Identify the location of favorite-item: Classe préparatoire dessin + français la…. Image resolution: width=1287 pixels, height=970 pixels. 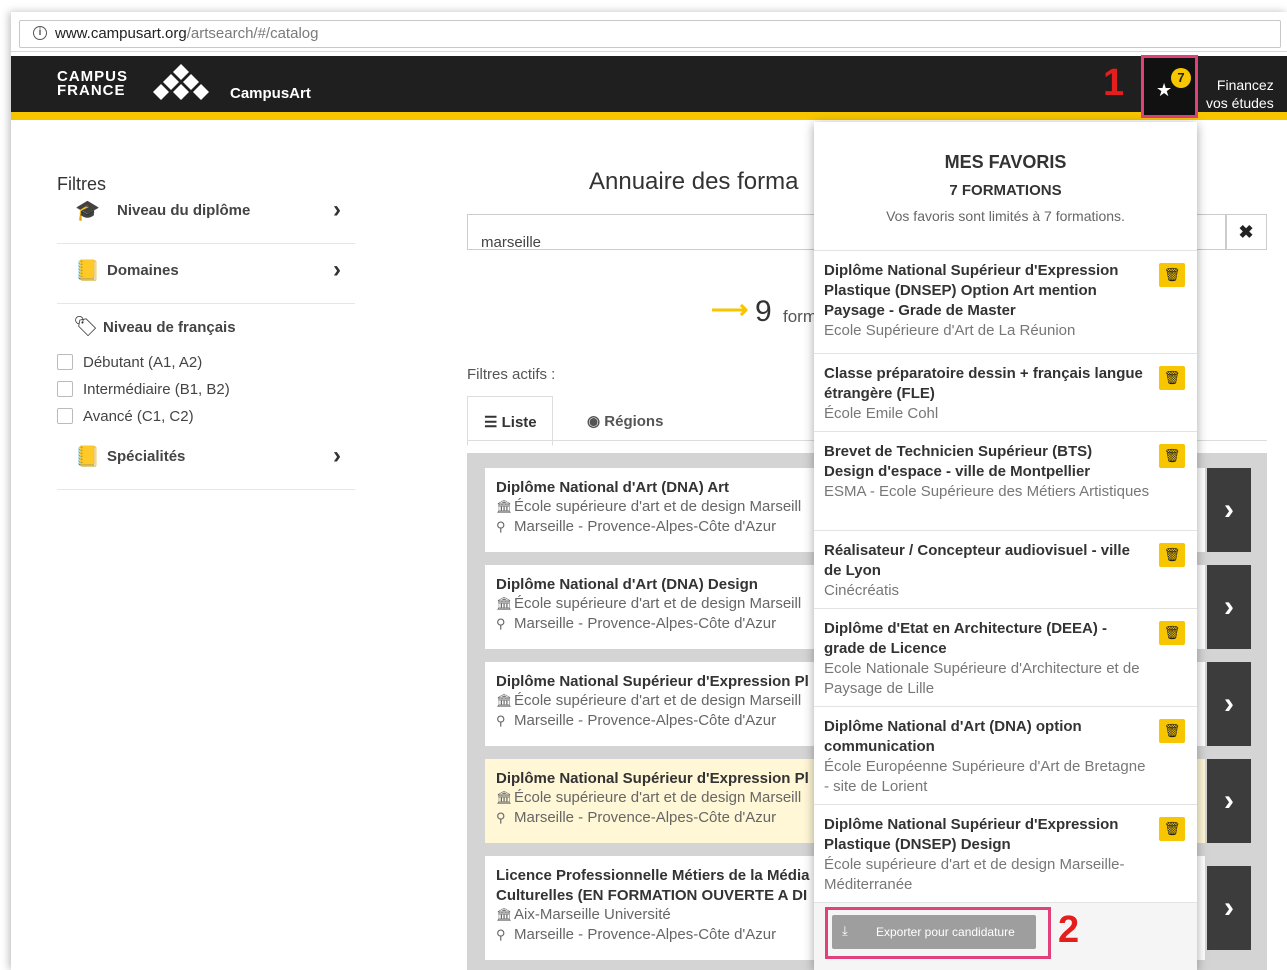
(1005, 392).